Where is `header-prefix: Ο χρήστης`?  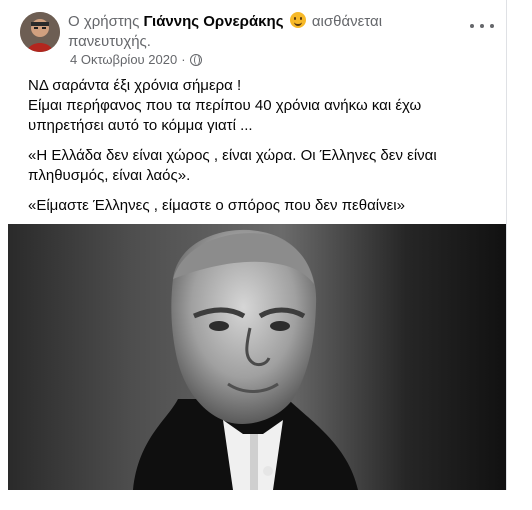 header-prefix: Ο χρήστης is located at coordinates (104, 21).